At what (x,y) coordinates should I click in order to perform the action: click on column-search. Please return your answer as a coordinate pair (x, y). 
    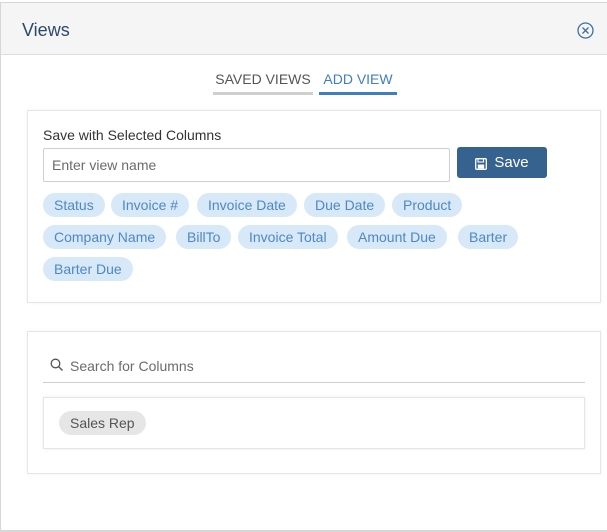
    Looking at the image, I should click on (314, 367).